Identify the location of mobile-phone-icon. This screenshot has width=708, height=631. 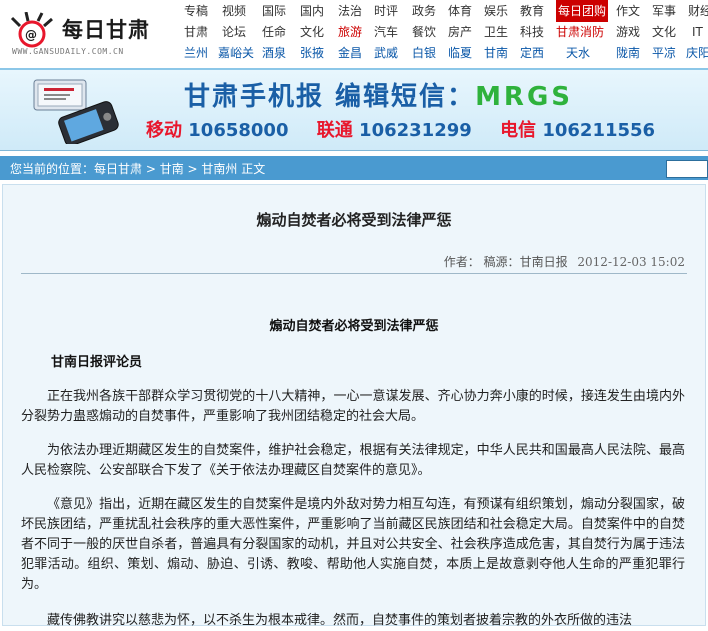
(76, 111).